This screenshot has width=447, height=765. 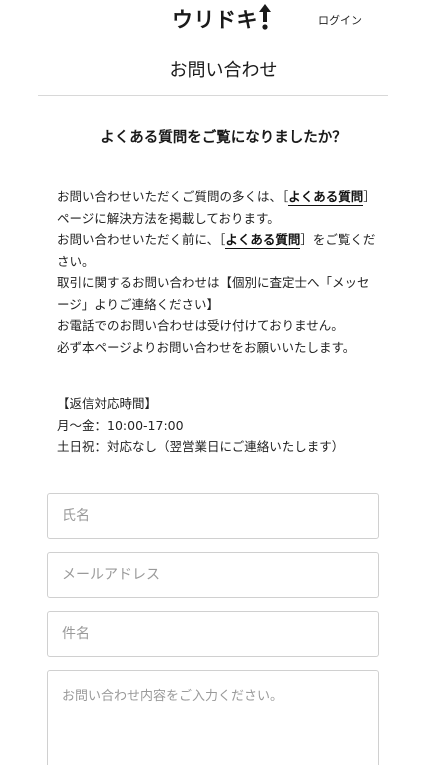 I want to click on hours-weekday: 月〜金：10:00-17:00, so click(x=120, y=425).